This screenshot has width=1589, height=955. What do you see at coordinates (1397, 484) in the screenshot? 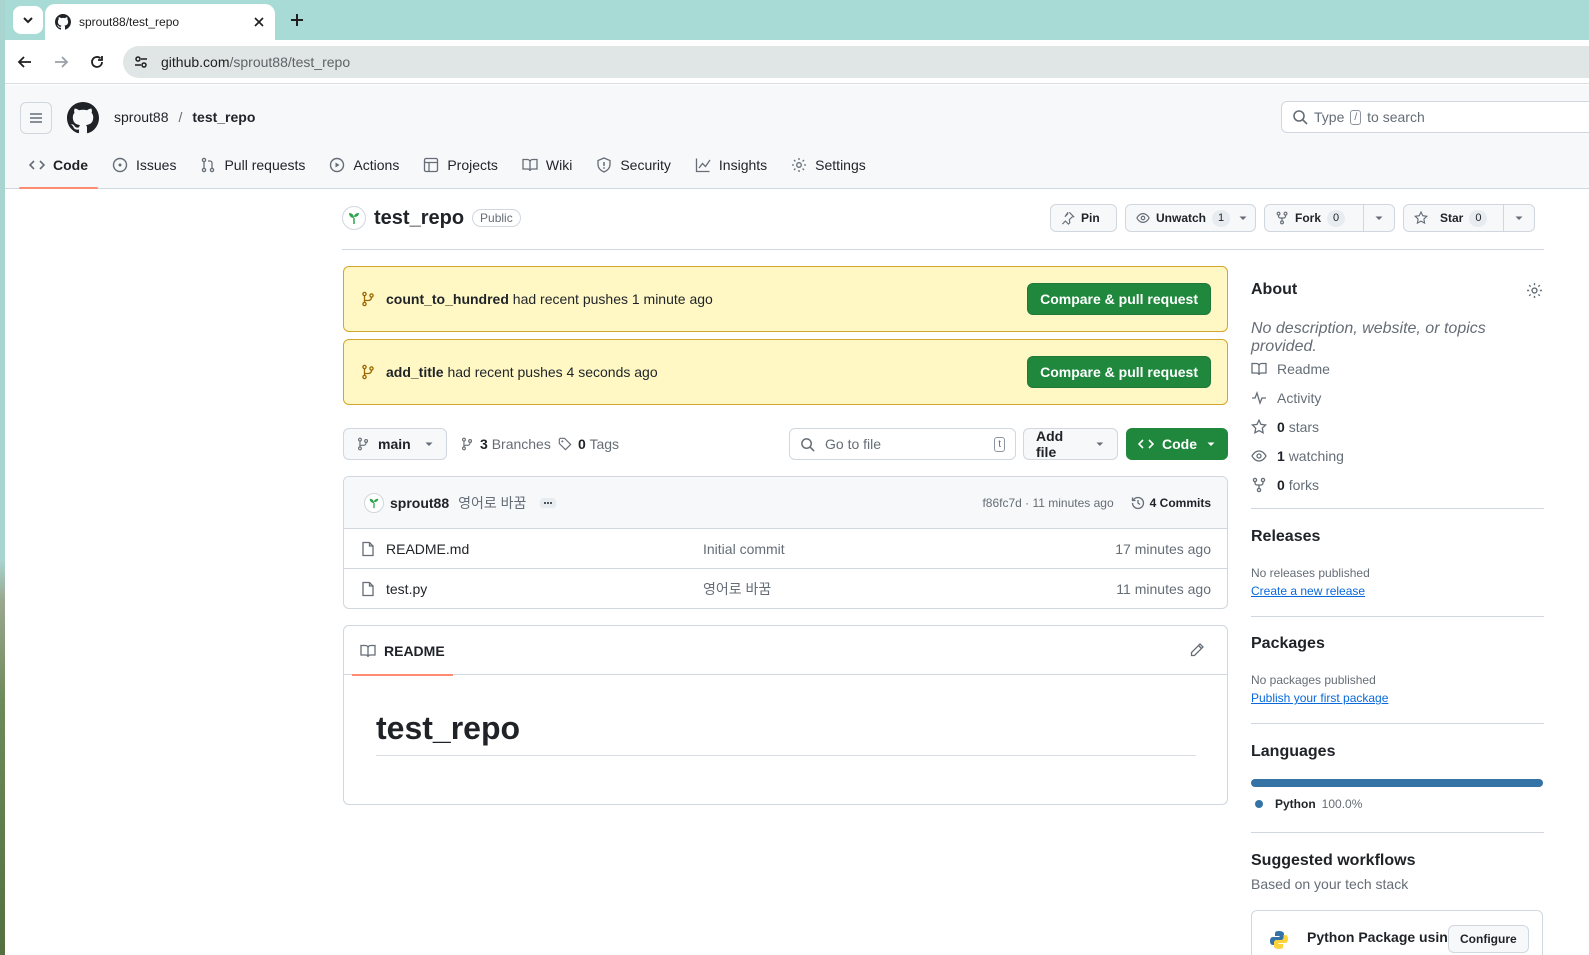
I see `forks-link: 0 forks` at bounding box center [1397, 484].